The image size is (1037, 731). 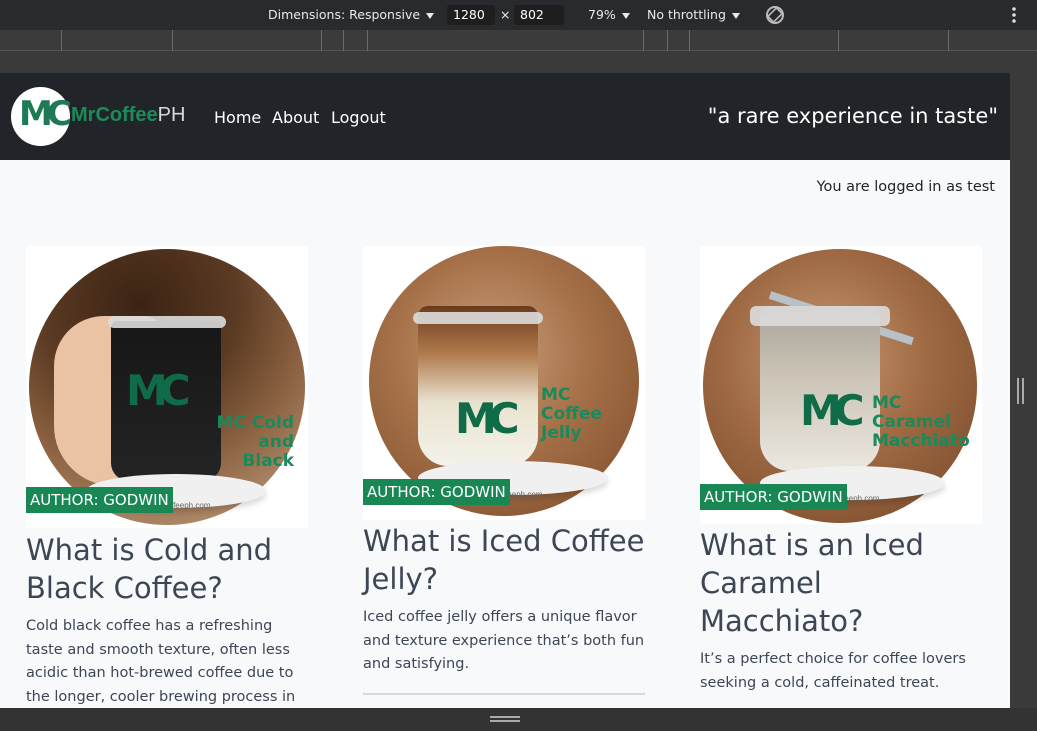 What do you see at coordinates (505, 717) in the screenshot?
I see `bottom-resize-handle` at bounding box center [505, 717].